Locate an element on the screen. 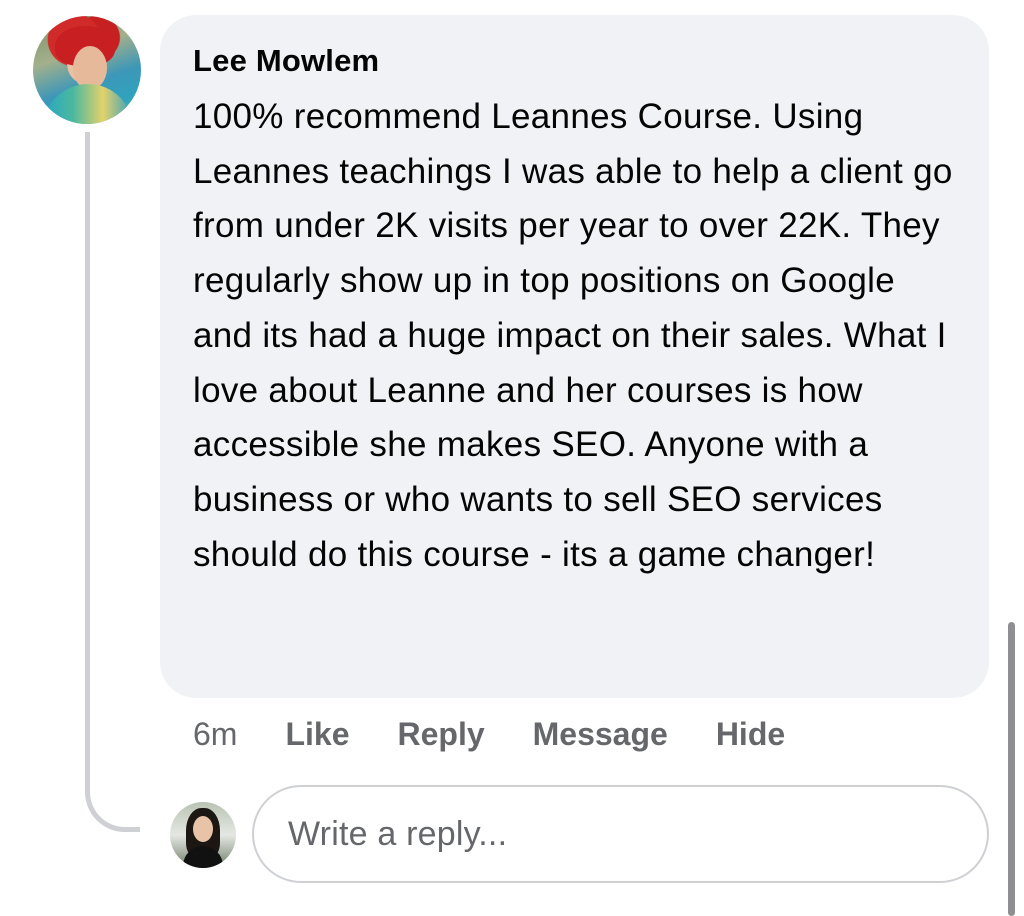 This screenshot has height=916, width=1024. avatar-shoulders is located at coordinates (88, 104).